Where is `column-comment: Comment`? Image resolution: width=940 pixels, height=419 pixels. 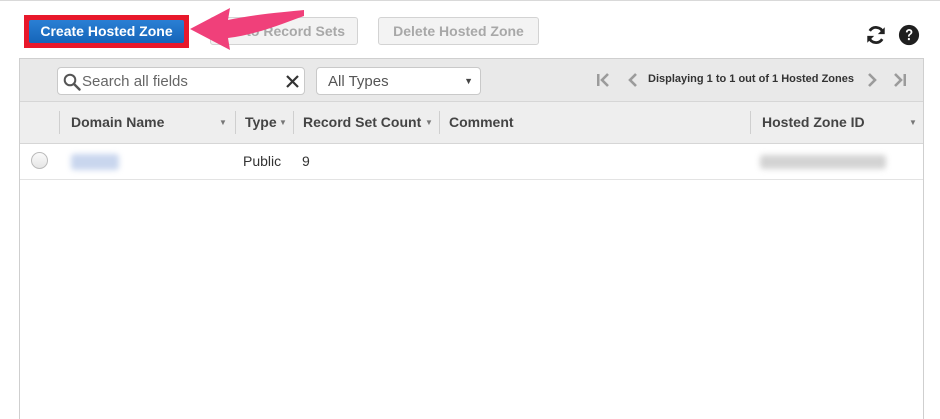
column-comment: Comment is located at coordinates (594, 122).